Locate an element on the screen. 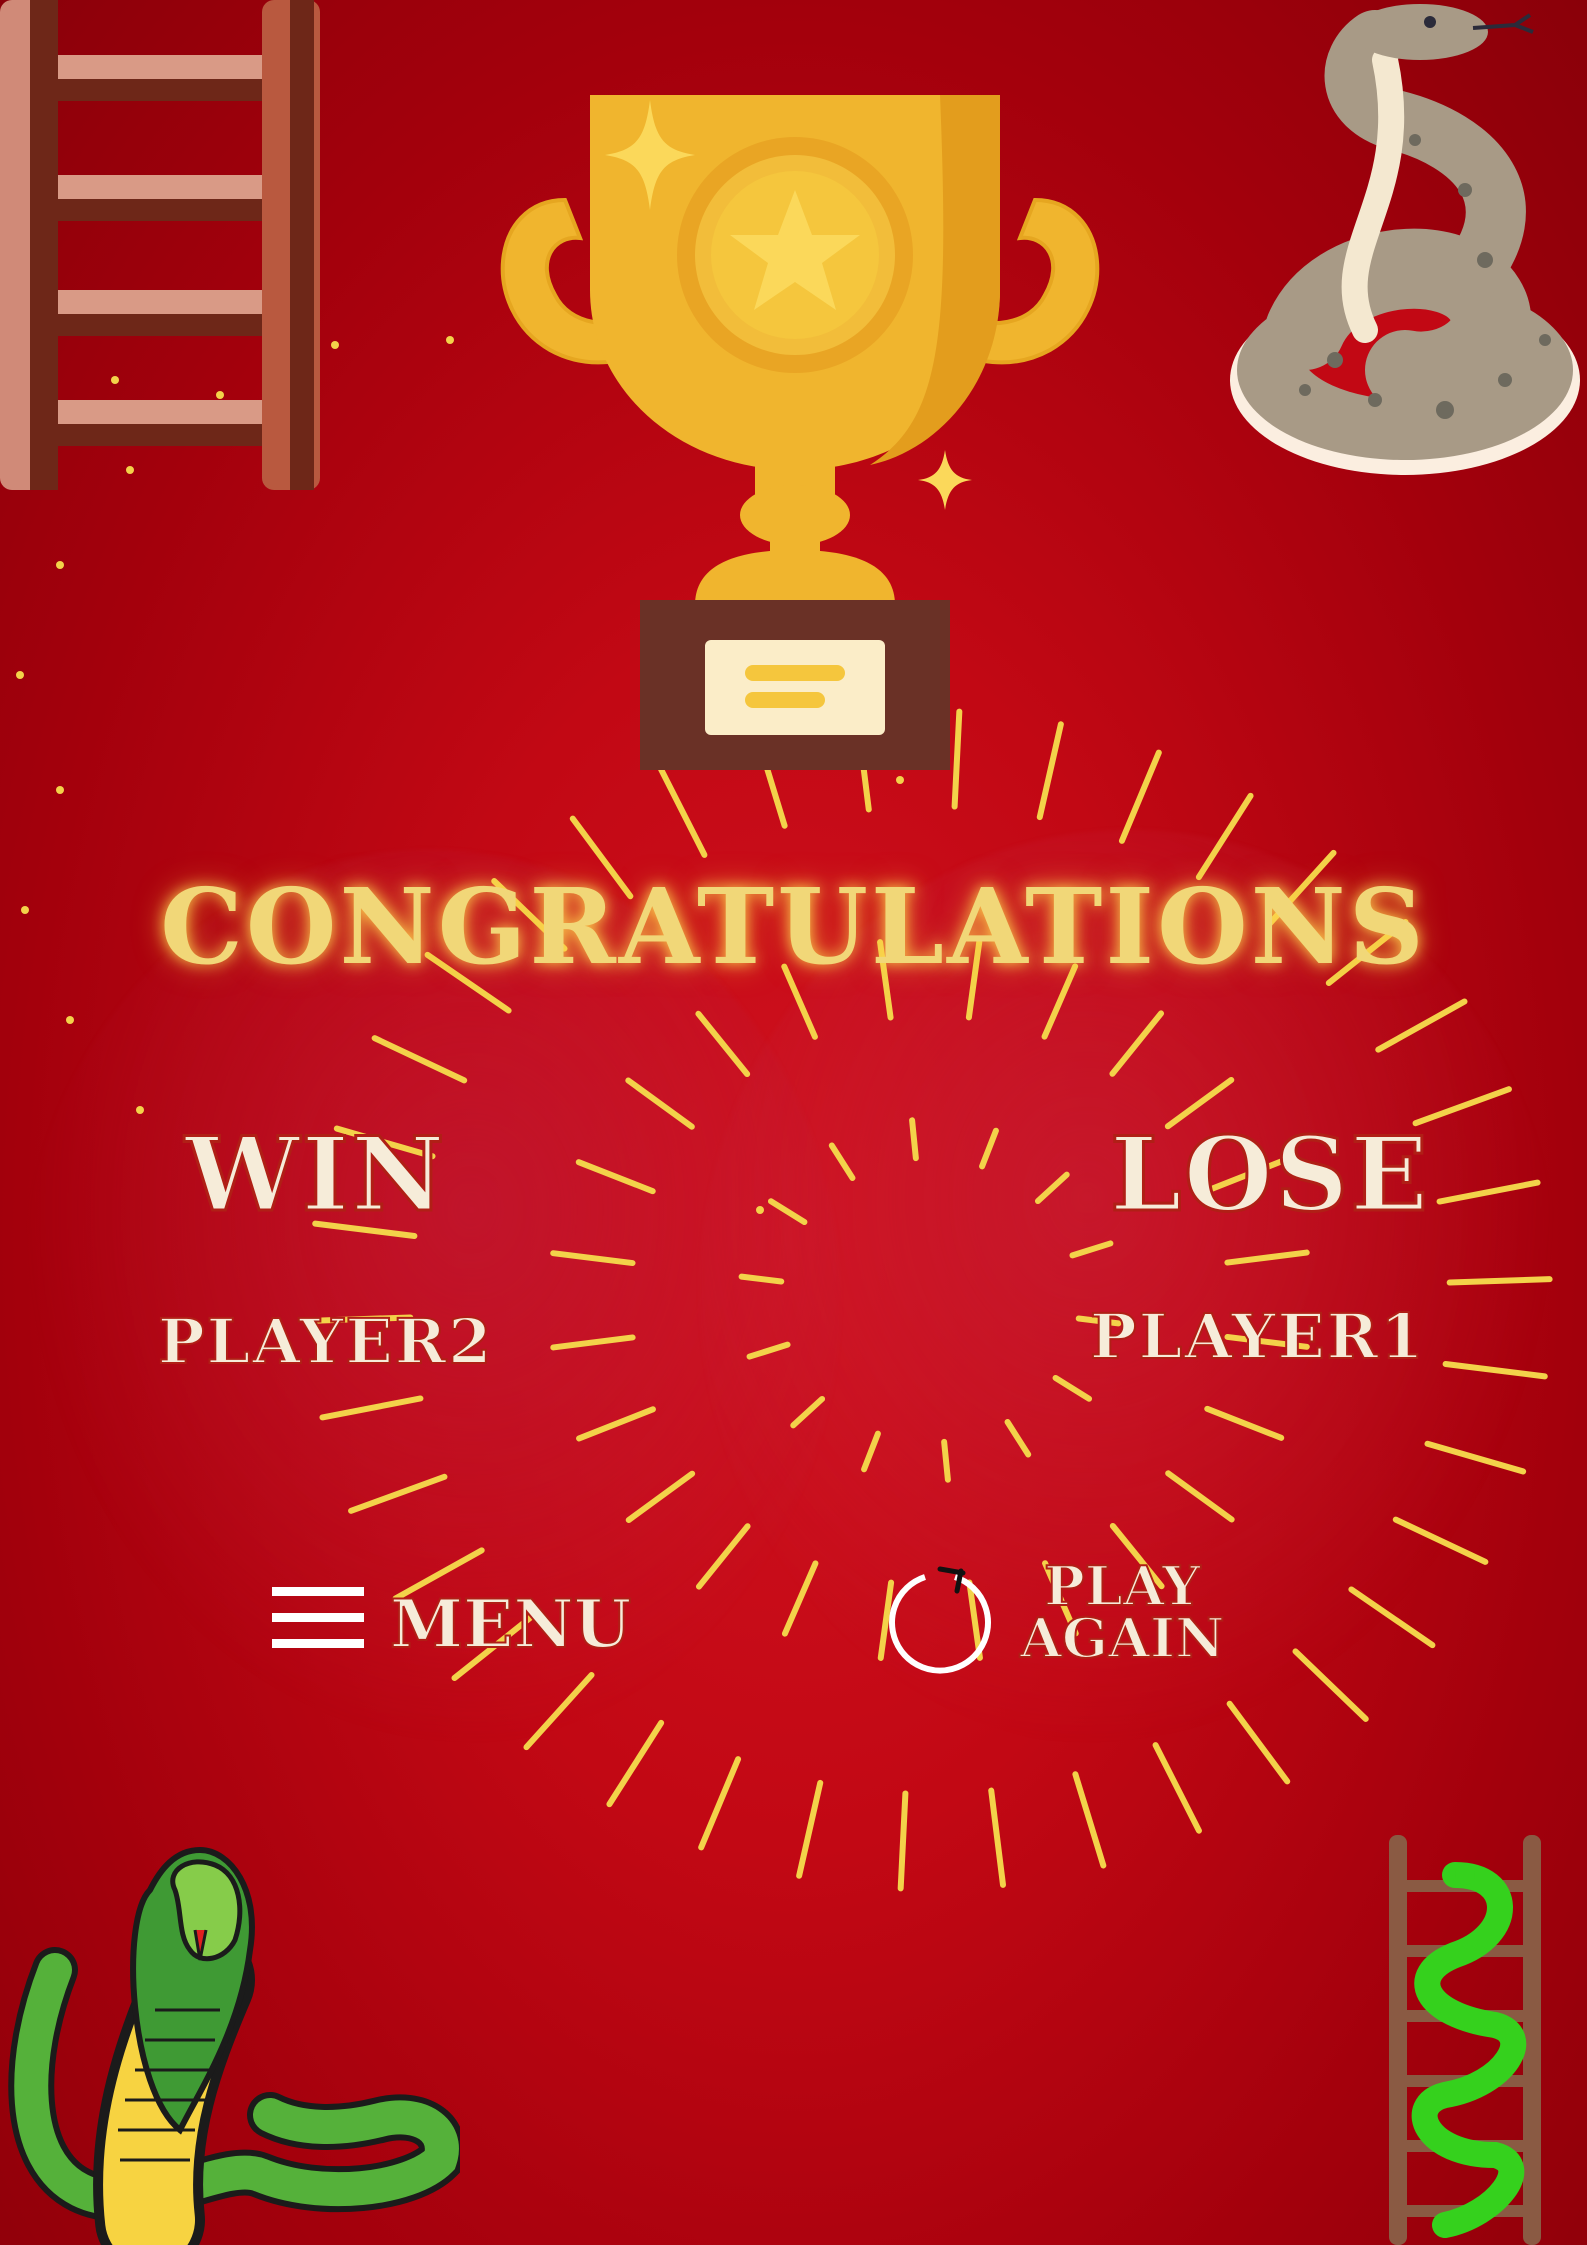 The height and width of the screenshot is (2245, 1587). ladder-icon is located at coordinates (160, 245).